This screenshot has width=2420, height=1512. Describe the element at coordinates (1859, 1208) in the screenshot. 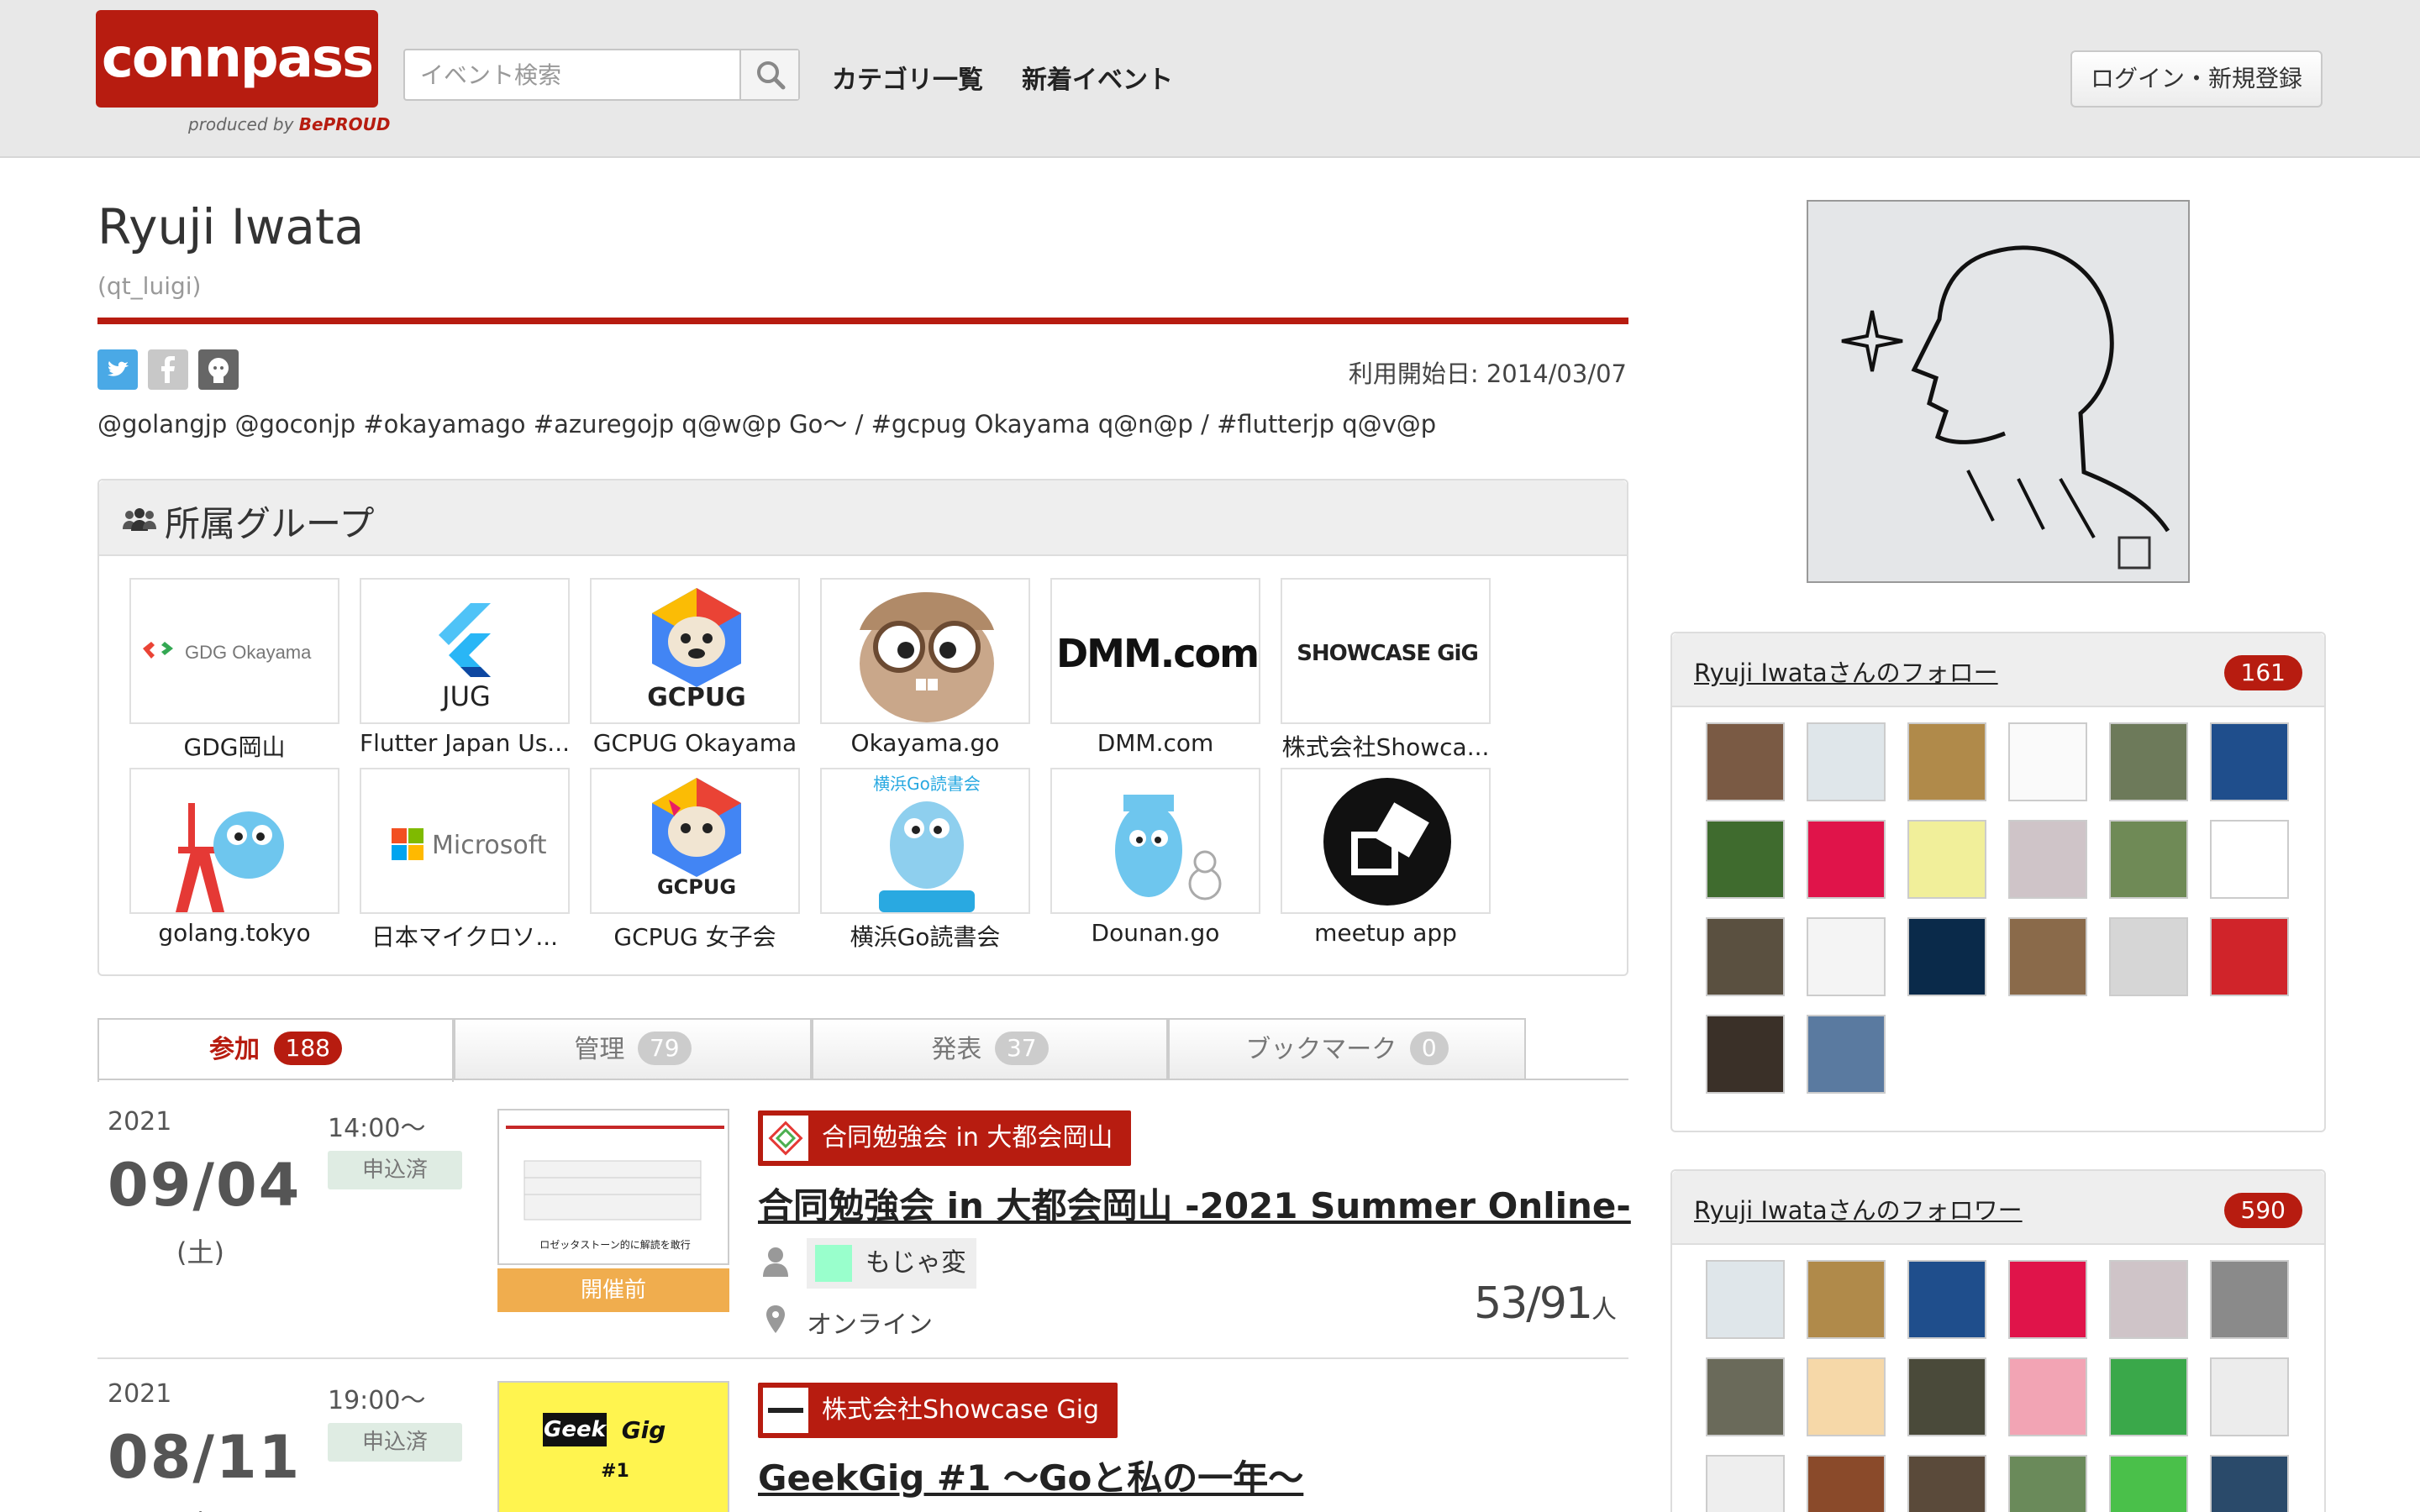

I see `followers-title-link: Ryuji Iwataさんのフォロワー` at that location.